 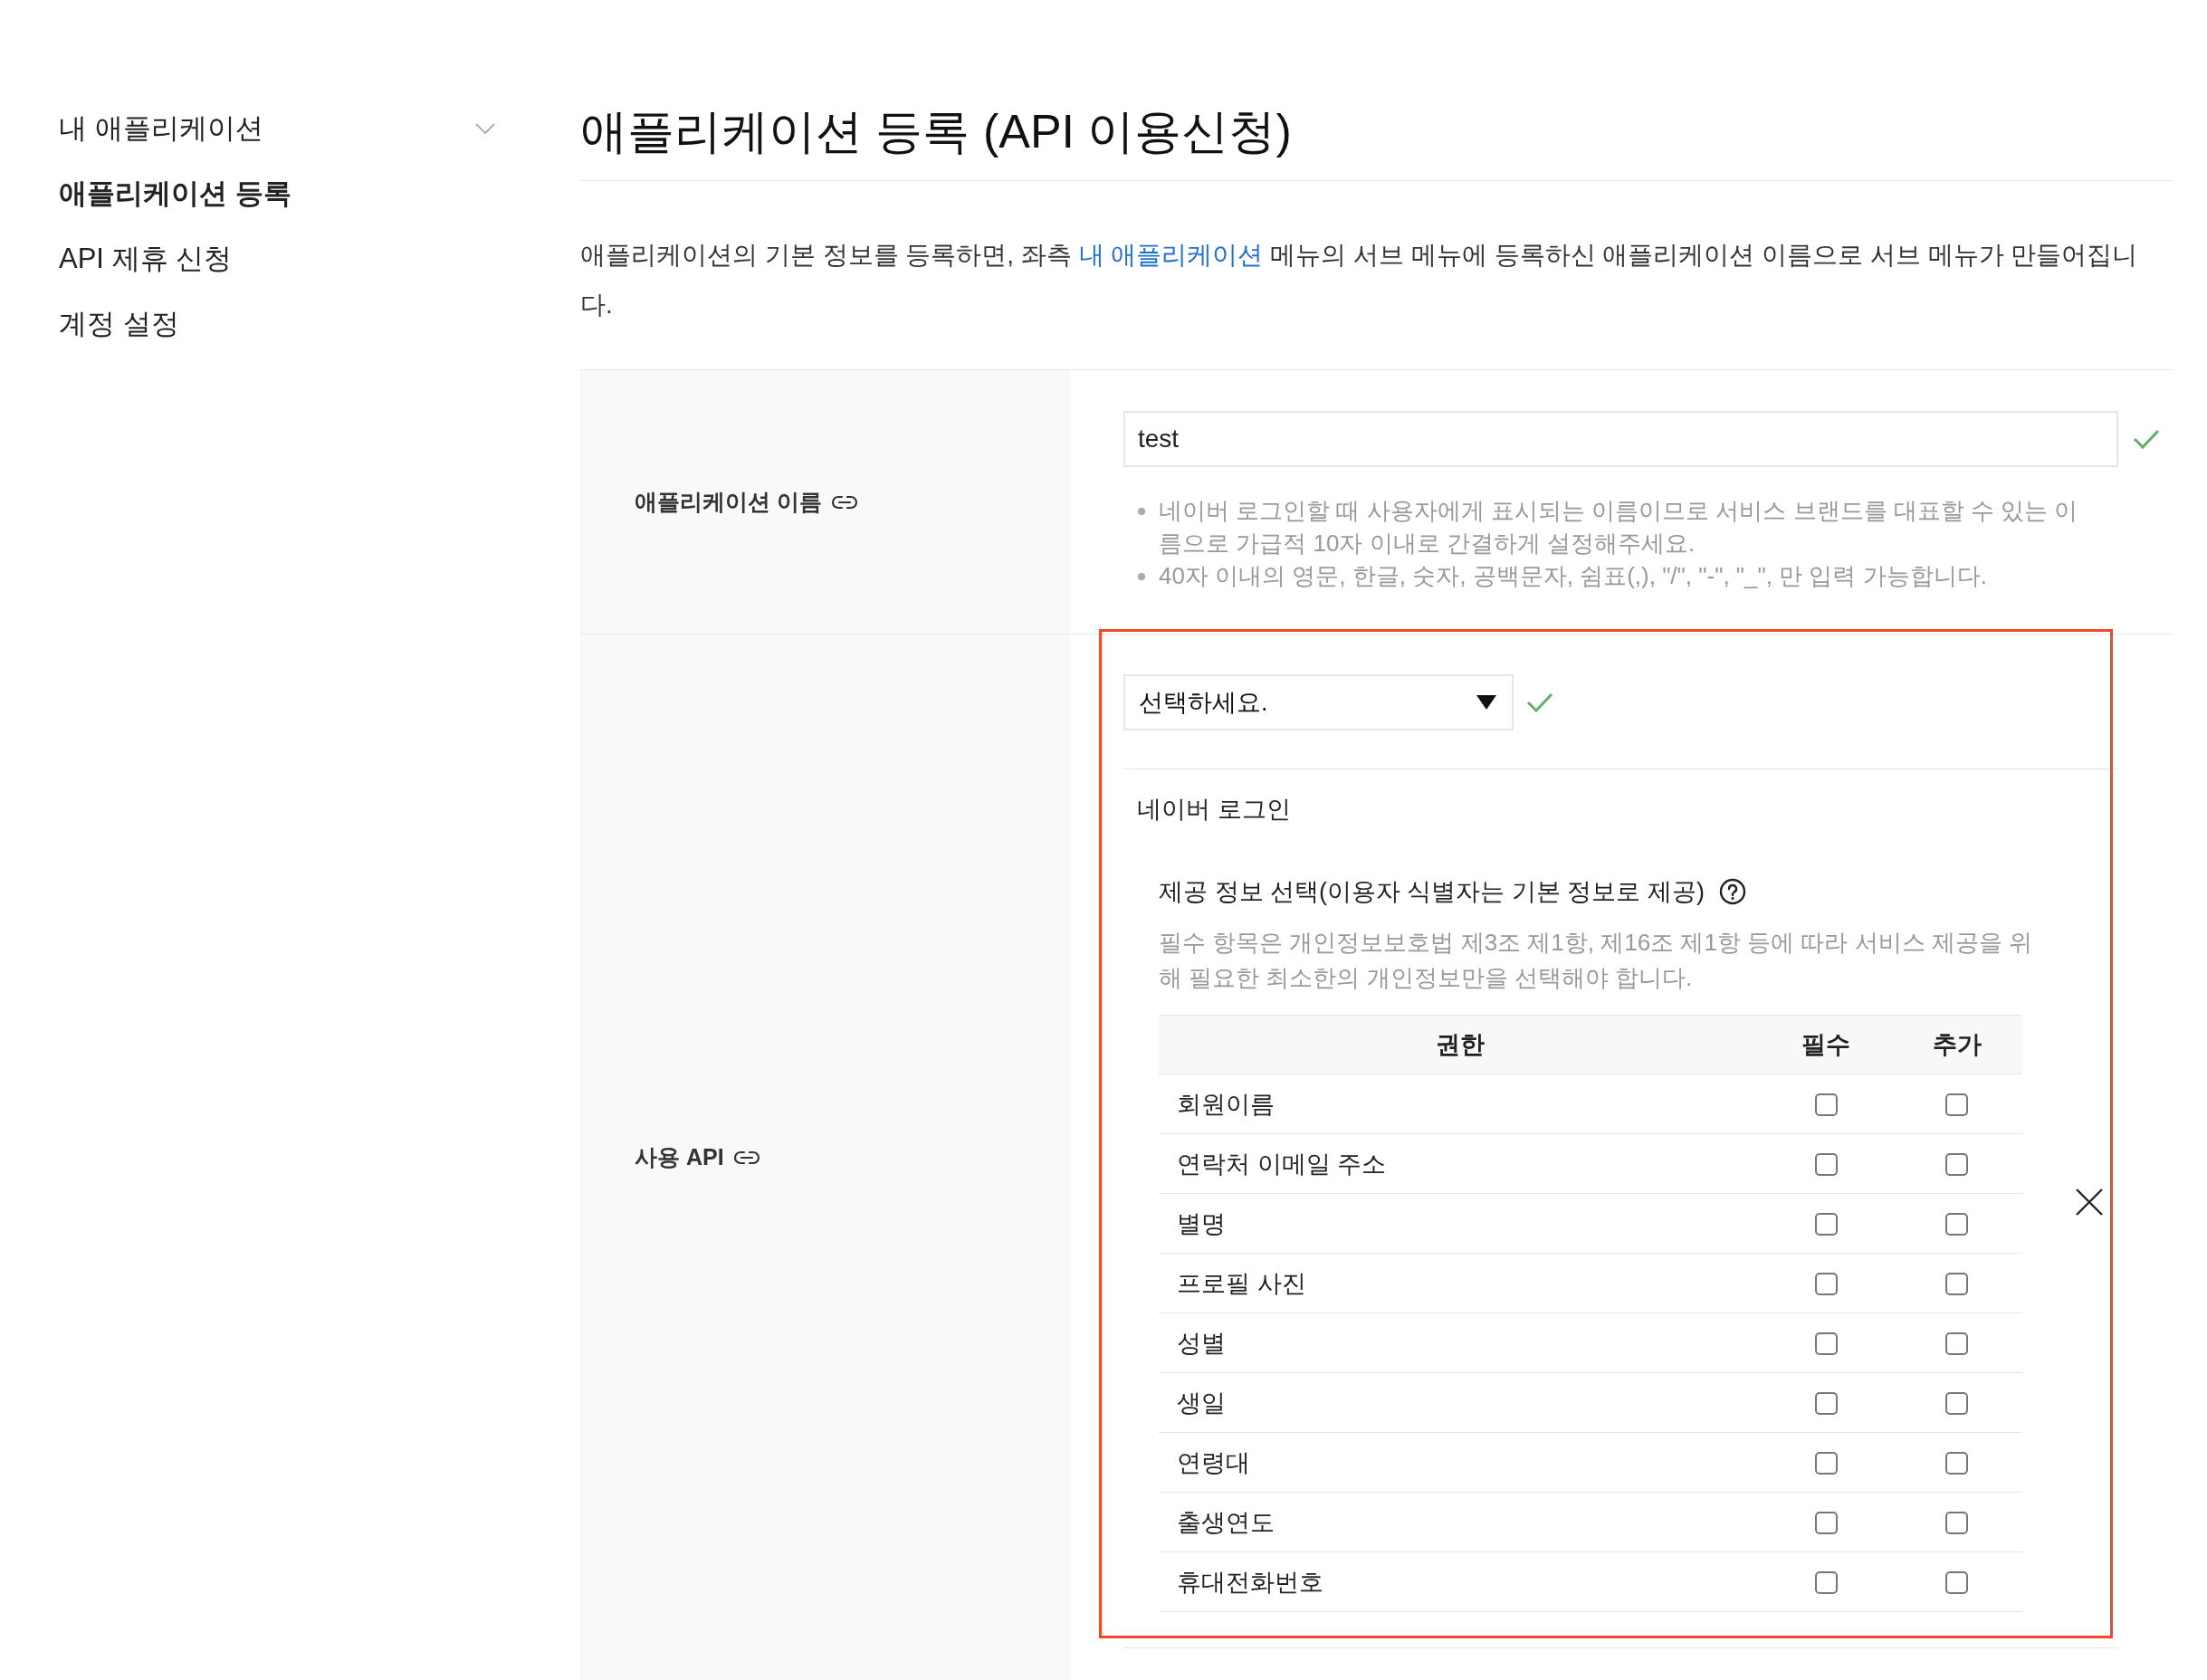 What do you see at coordinates (1460, 1163) in the screenshot?
I see `table-cell: 연락처 이메일 주소` at bounding box center [1460, 1163].